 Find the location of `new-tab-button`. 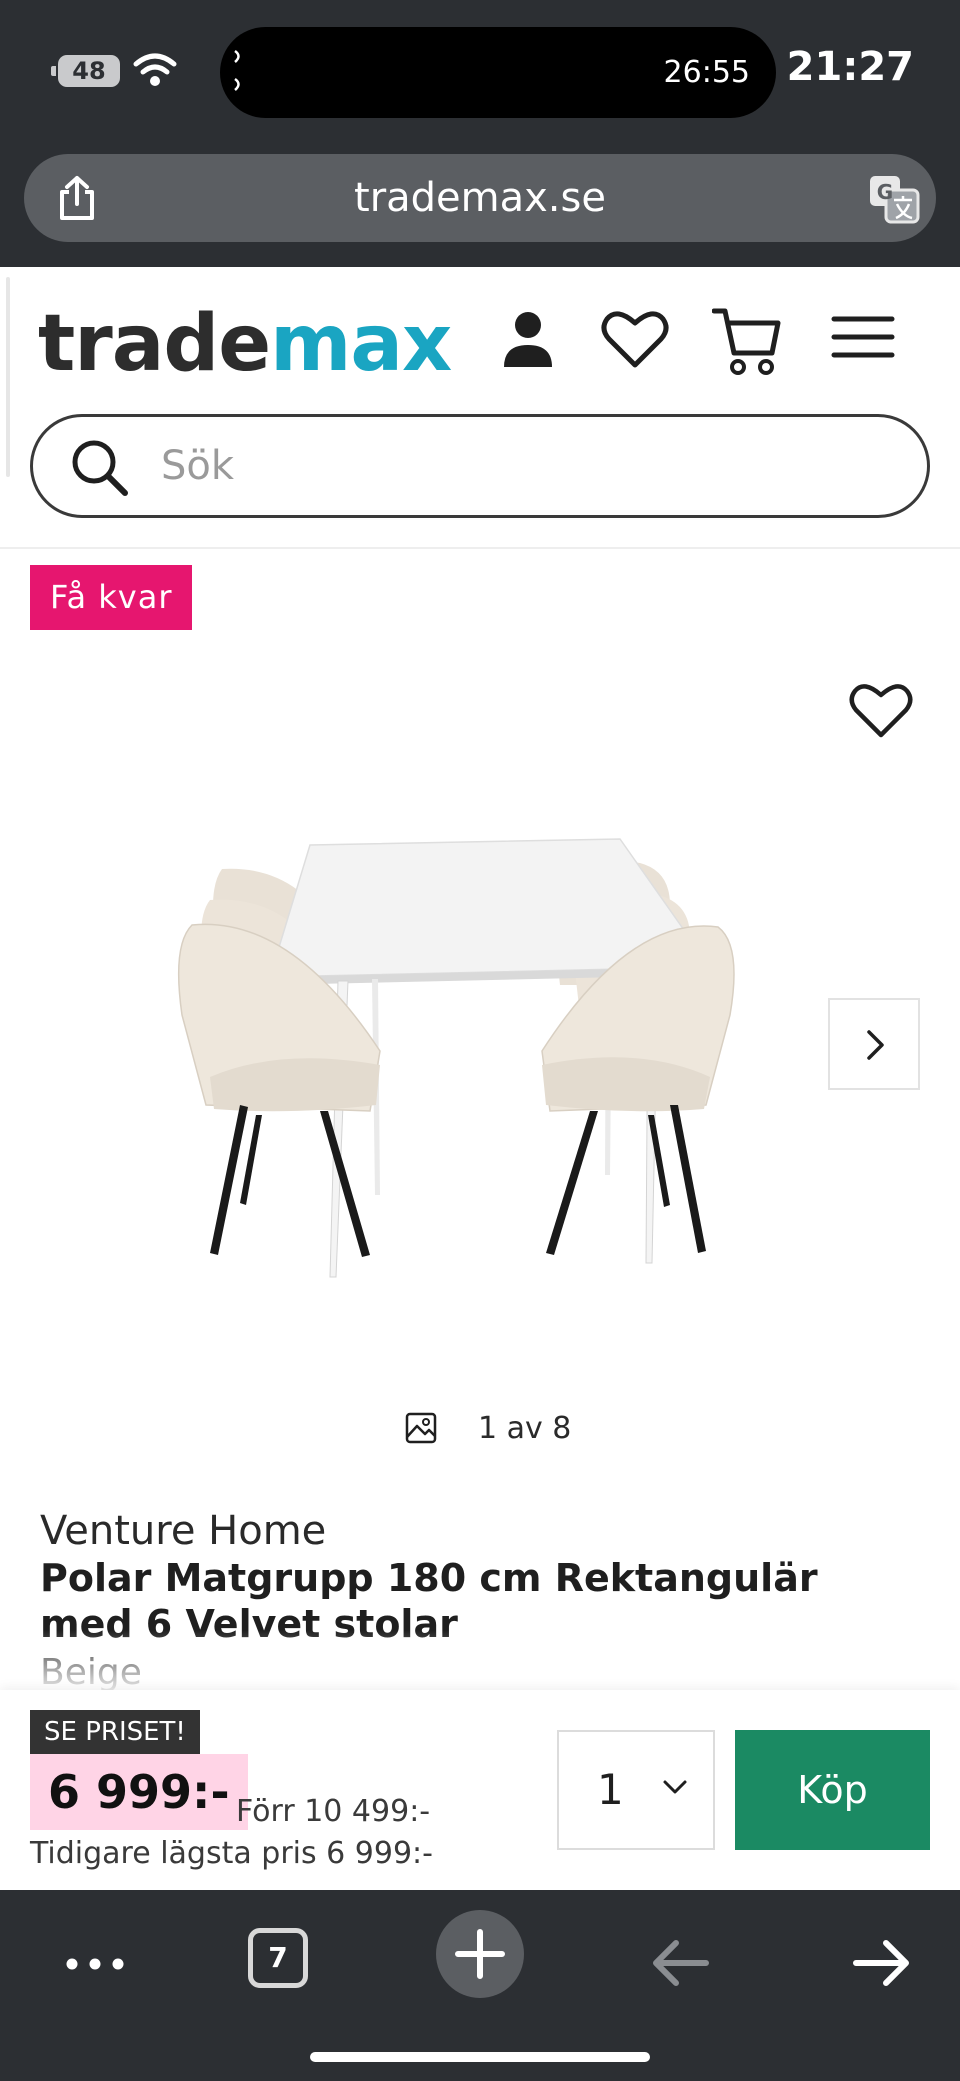

new-tab-button is located at coordinates (480, 1954).